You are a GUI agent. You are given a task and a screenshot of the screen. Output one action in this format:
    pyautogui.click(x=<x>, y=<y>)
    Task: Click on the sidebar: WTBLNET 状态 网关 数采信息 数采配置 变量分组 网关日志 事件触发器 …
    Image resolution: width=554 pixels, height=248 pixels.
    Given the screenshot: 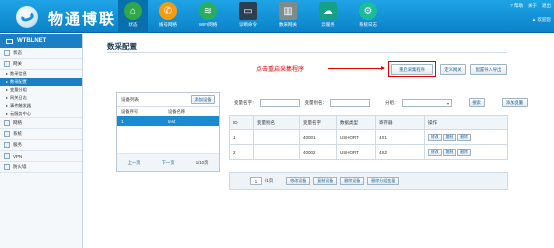 What is the action you would take?
    pyautogui.click(x=41, y=141)
    